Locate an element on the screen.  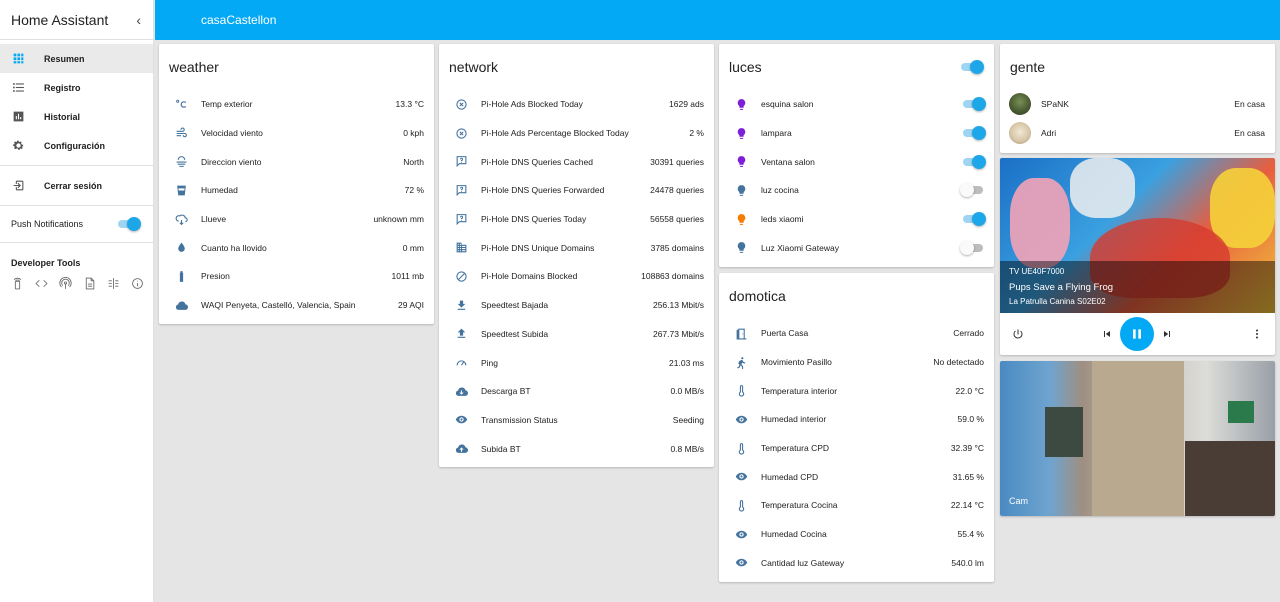
water-drop-icon is located at coordinates (181, 248).